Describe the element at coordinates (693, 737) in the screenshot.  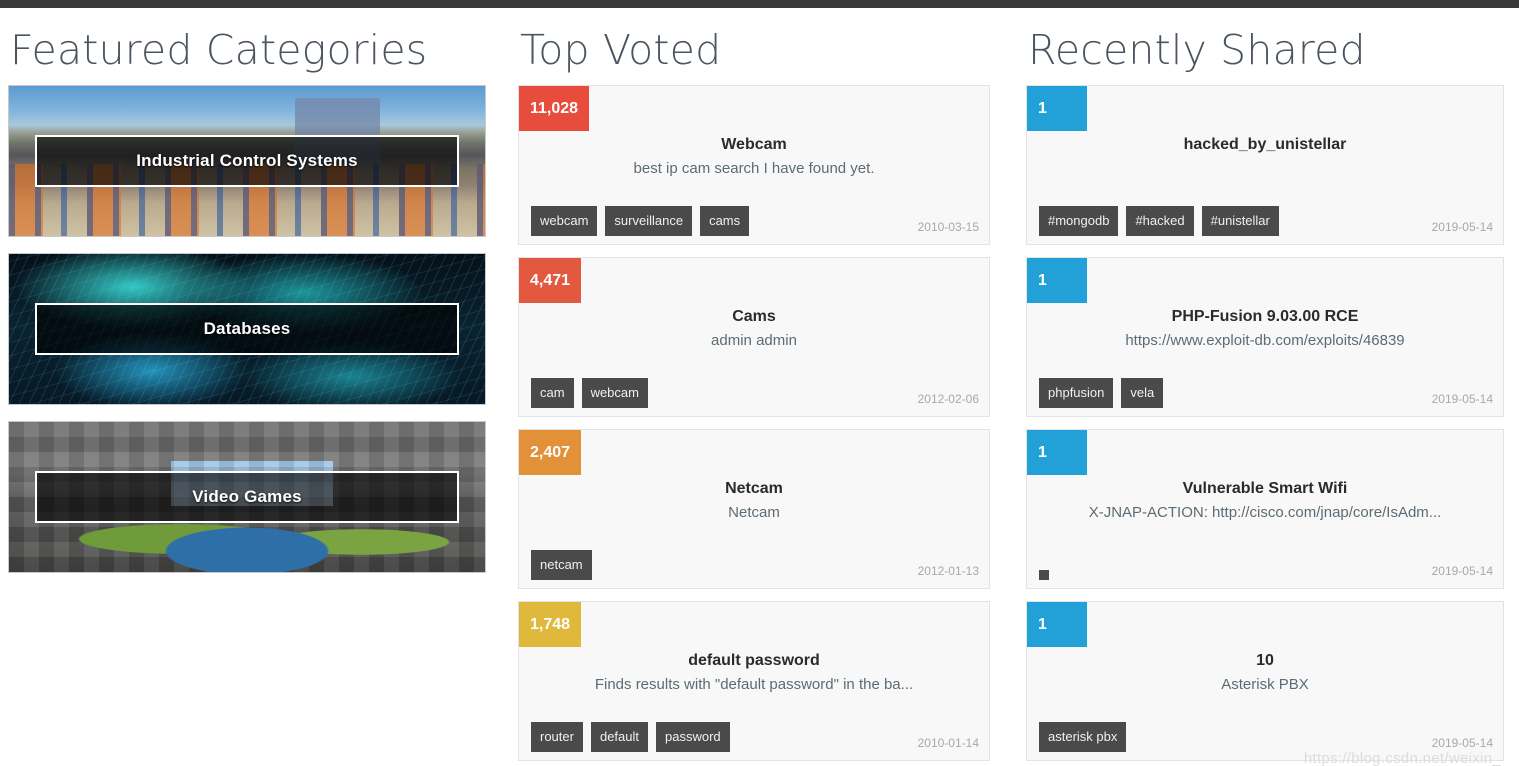
I see `tag-pill: password` at that location.